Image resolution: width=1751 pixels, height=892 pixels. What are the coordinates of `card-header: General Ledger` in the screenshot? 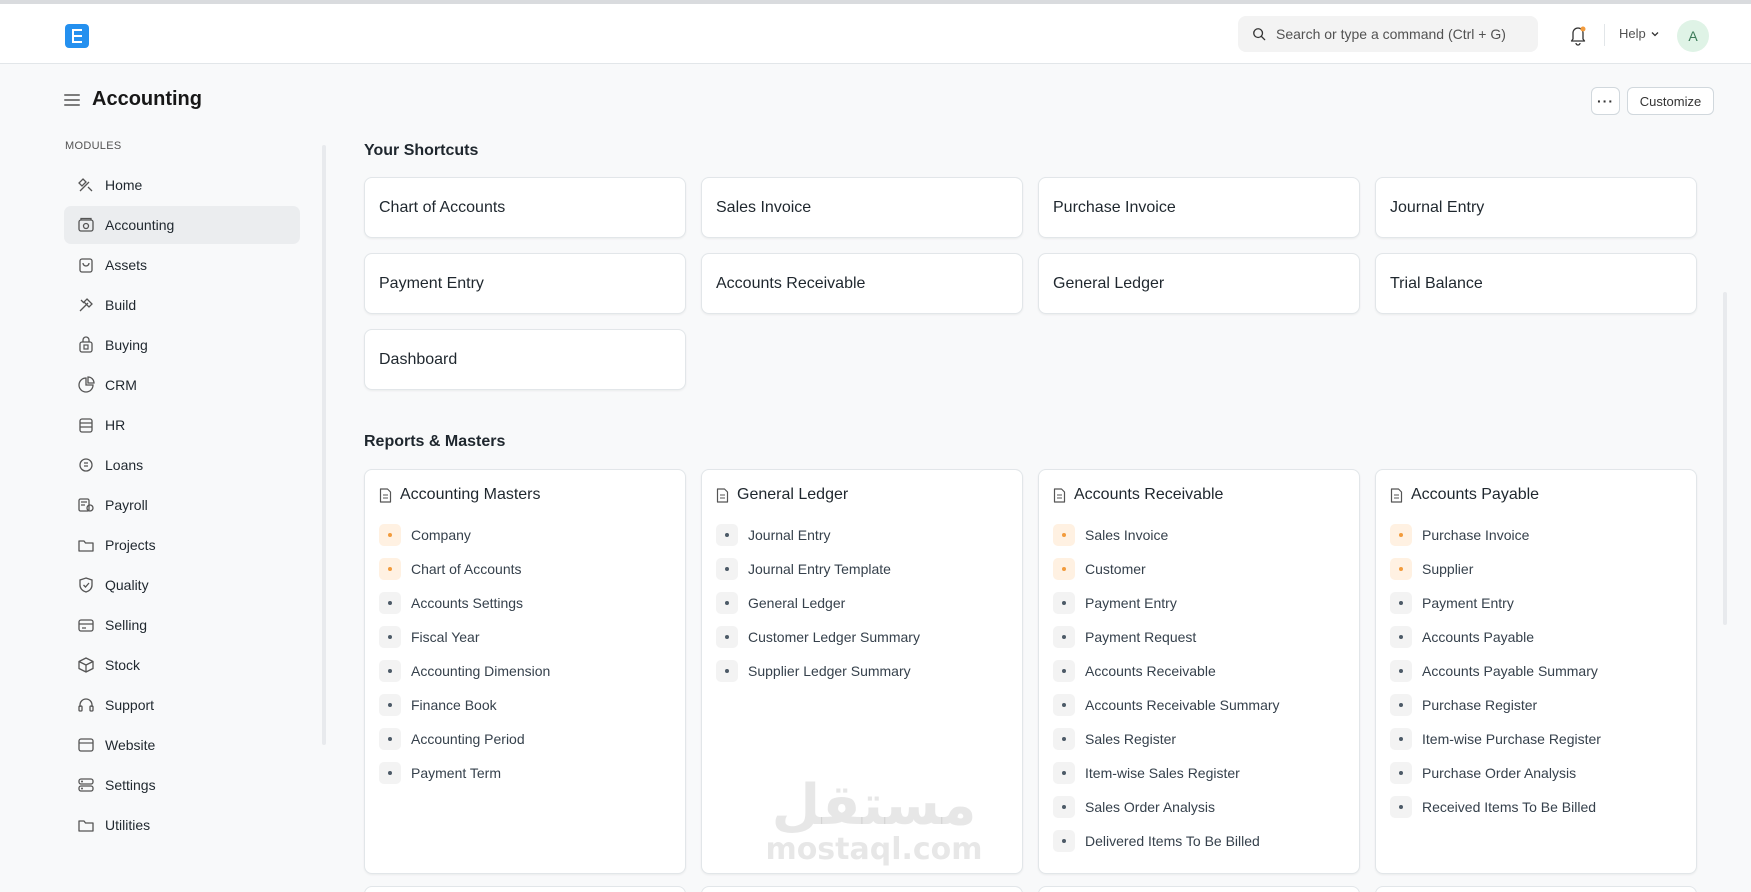 It's located at (862, 495).